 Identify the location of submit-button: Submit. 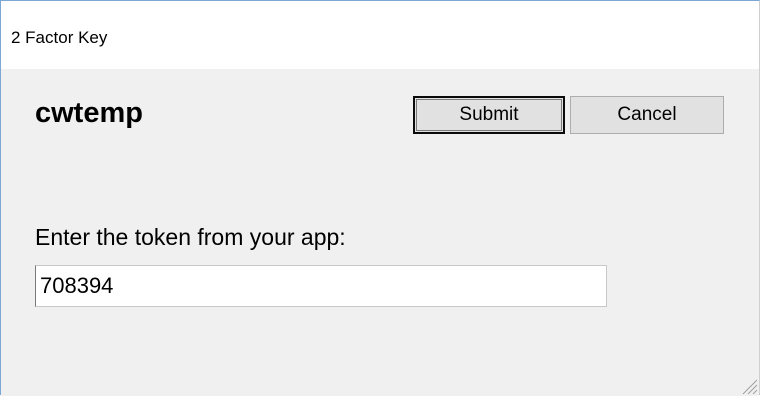
(489, 115).